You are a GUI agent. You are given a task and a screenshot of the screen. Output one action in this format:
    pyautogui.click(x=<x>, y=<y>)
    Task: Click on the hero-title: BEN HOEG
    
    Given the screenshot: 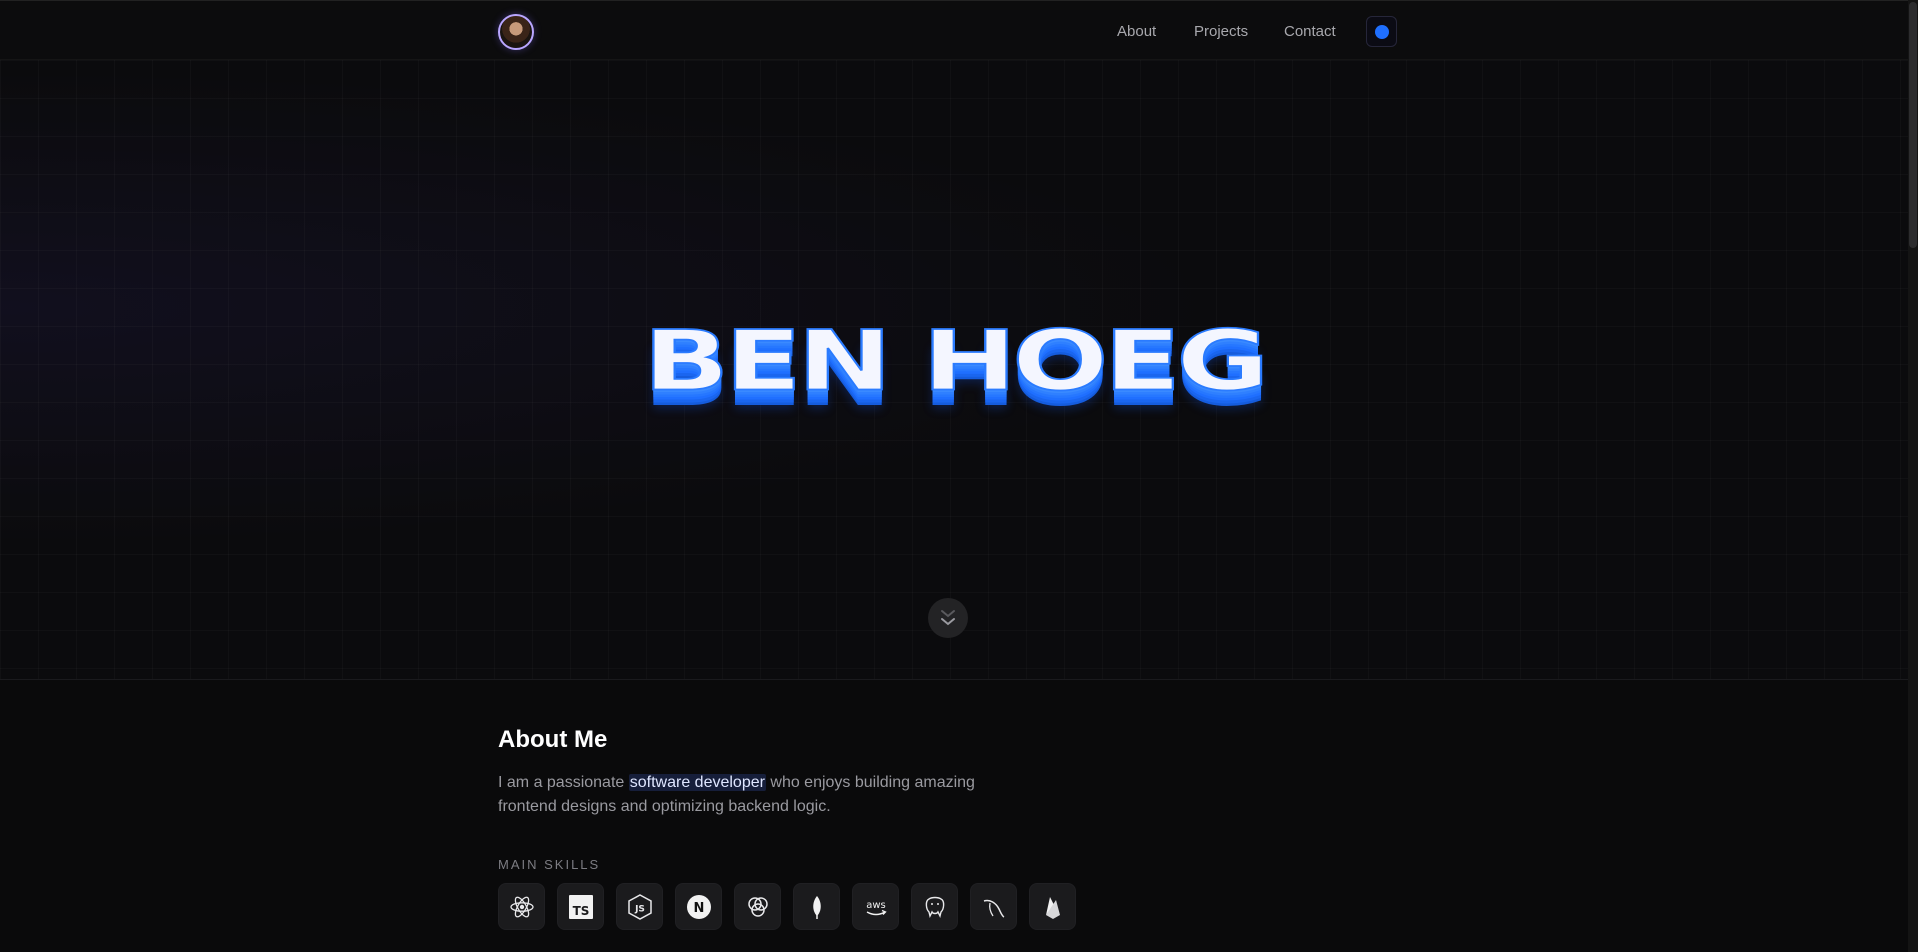 What is the action you would take?
    pyautogui.click(x=956, y=361)
    